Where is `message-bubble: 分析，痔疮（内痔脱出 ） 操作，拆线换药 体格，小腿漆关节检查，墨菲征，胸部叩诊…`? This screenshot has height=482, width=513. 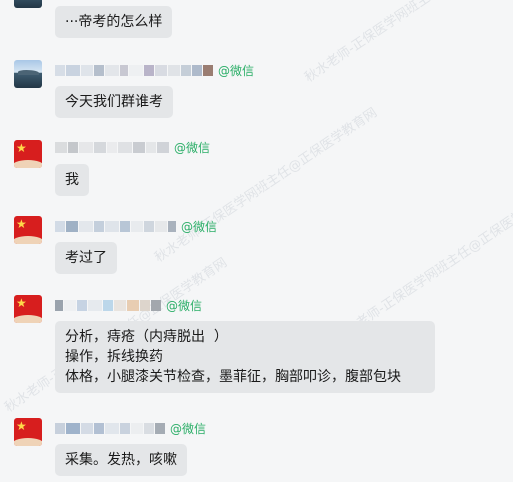 message-bubble: 分析，痔疮（内痔脱出 ） 操作，拆线换药 体格，小腿漆关节检查，墨菲征，胸部叩诊… is located at coordinates (245, 357).